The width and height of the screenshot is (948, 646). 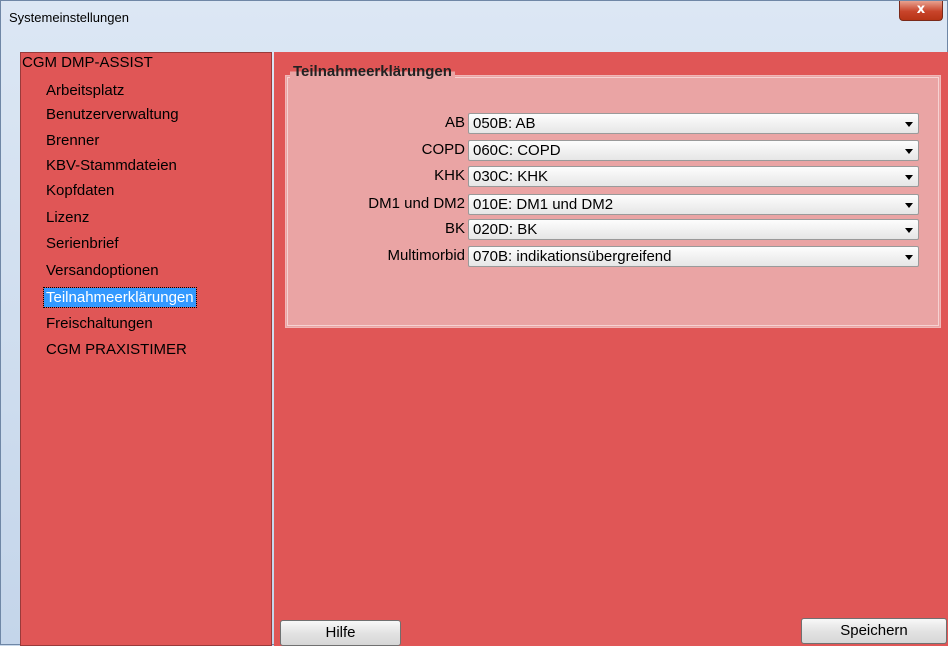 I want to click on select-copd: 060C: COPD, so click(x=693, y=150).